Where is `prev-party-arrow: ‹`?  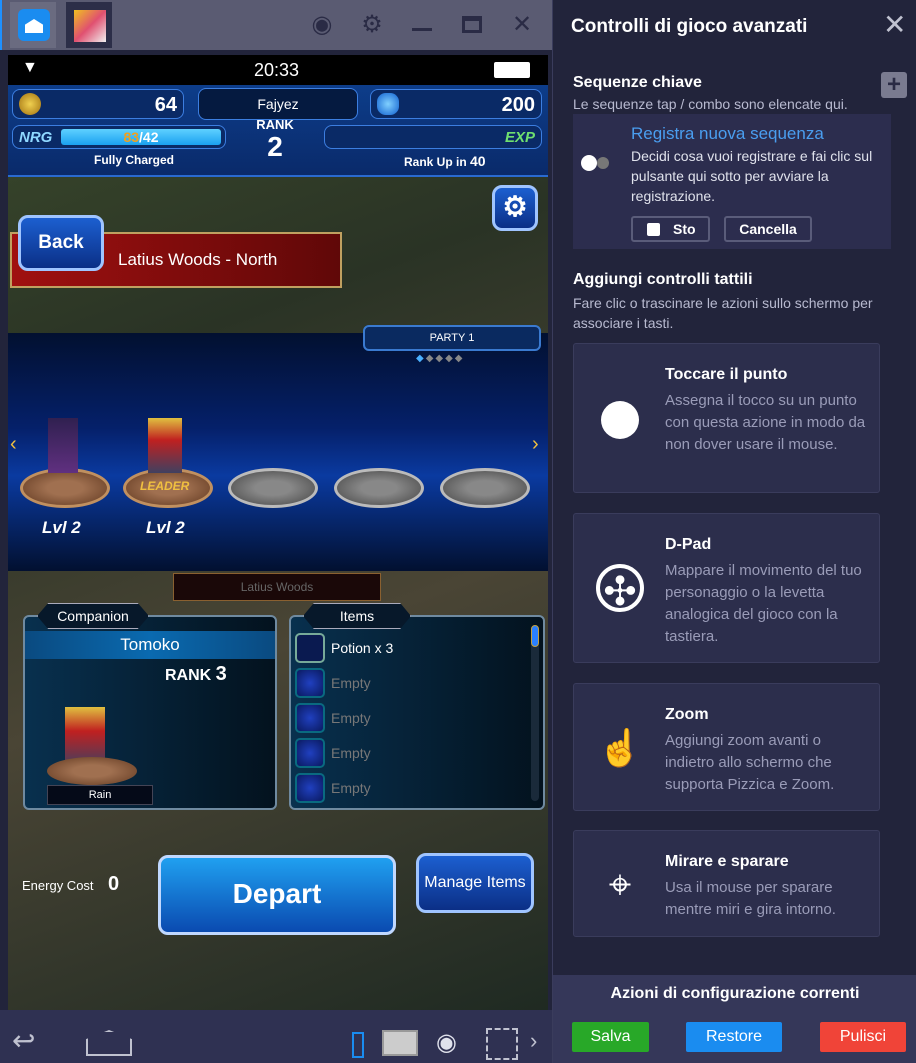 prev-party-arrow: ‹ is located at coordinates (13, 444).